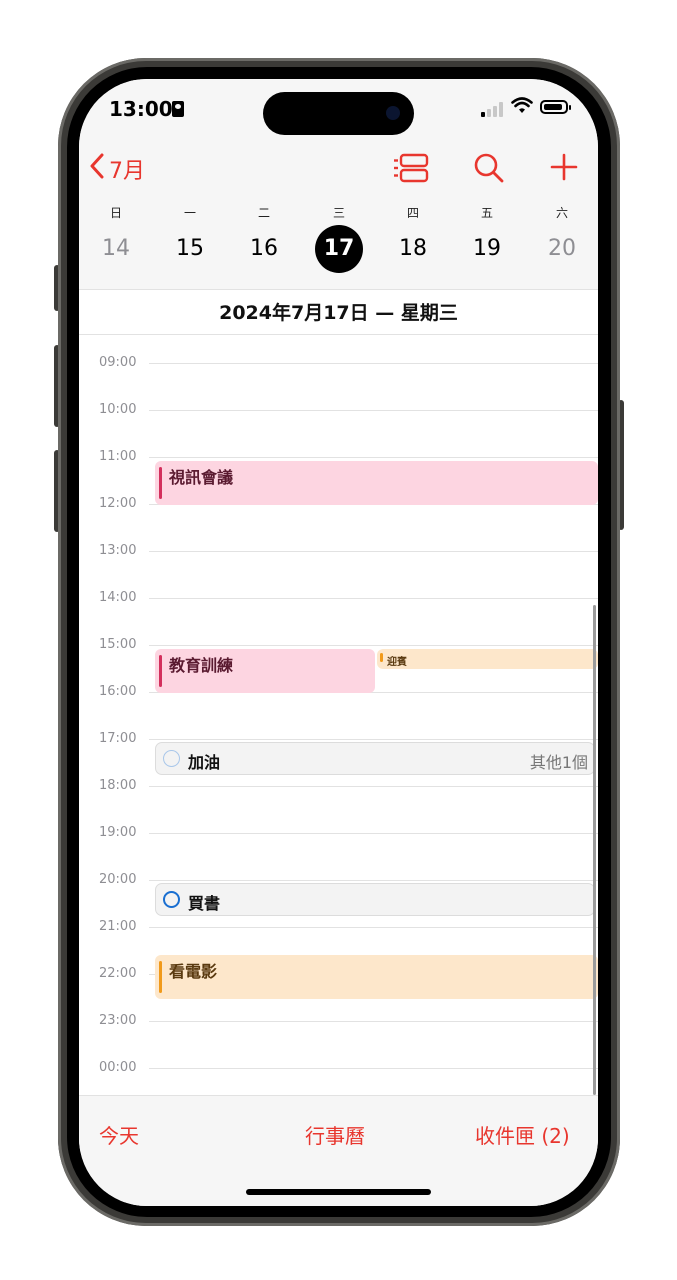  Describe the element at coordinates (487, 249) in the screenshot. I see `date-cell: 19` at that location.